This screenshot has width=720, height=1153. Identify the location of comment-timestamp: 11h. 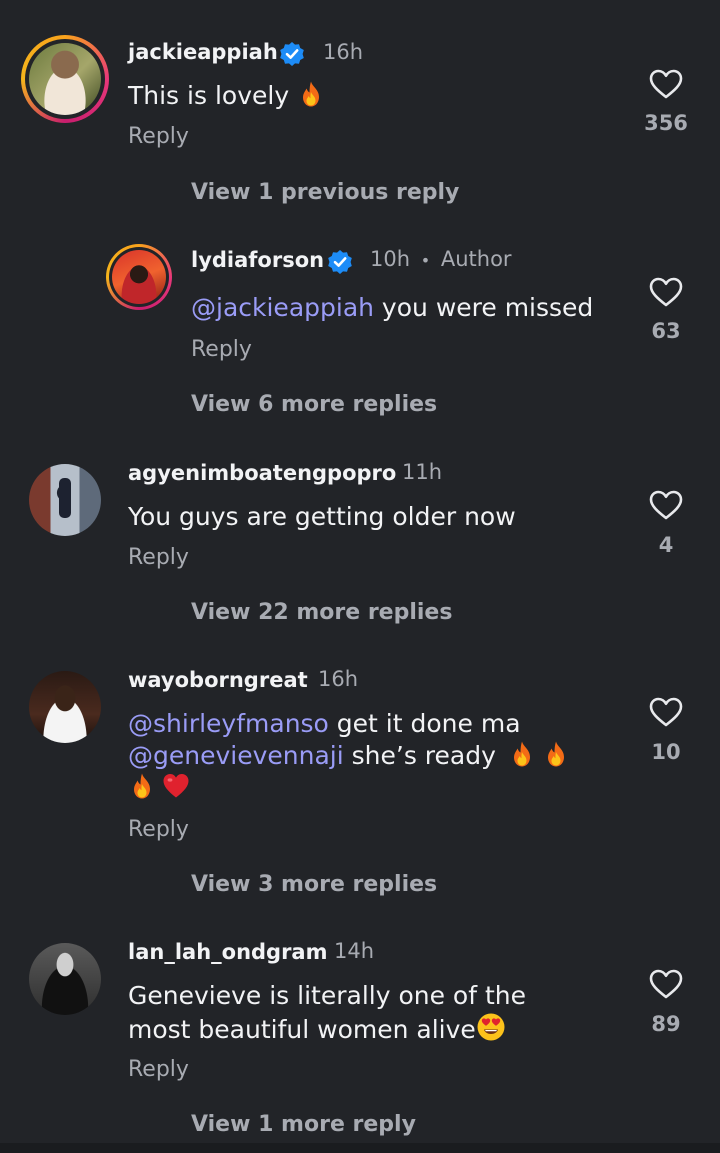
(422, 472).